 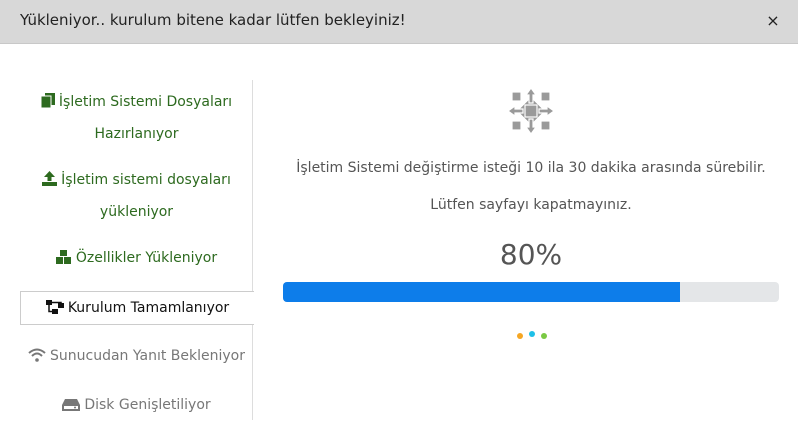 What do you see at coordinates (63, 260) in the screenshot?
I see `cubes-icon` at bounding box center [63, 260].